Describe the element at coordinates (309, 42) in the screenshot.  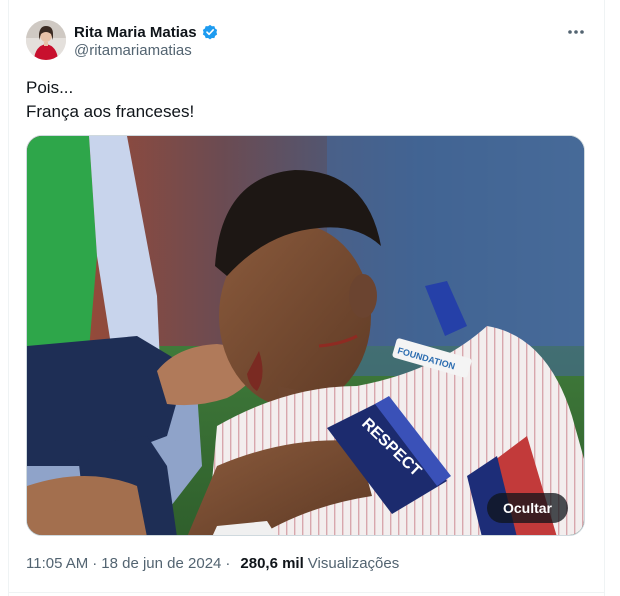
I see `tweet-header: Rita Maria Matias @ritamariamatias` at that location.